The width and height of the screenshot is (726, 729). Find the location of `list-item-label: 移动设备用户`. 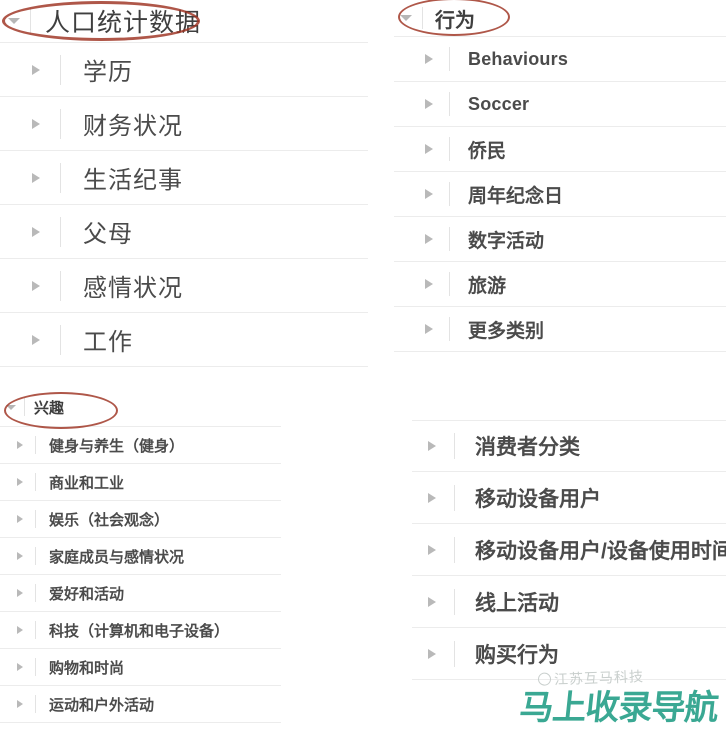

list-item-label: 移动设备用户 is located at coordinates (538, 499).